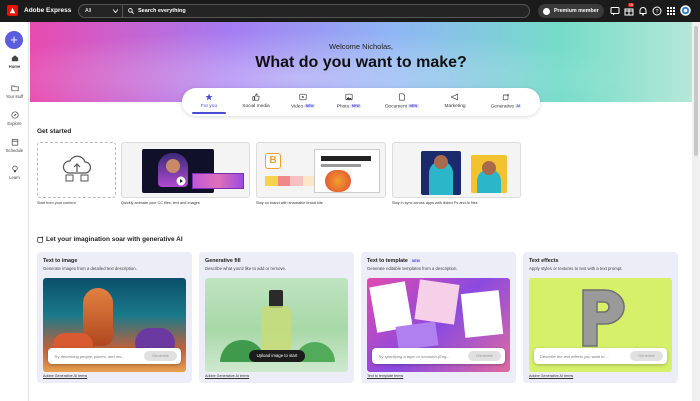  Describe the element at coordinates (629, 11) in the screenshot. I see `gift-icon` at that location.